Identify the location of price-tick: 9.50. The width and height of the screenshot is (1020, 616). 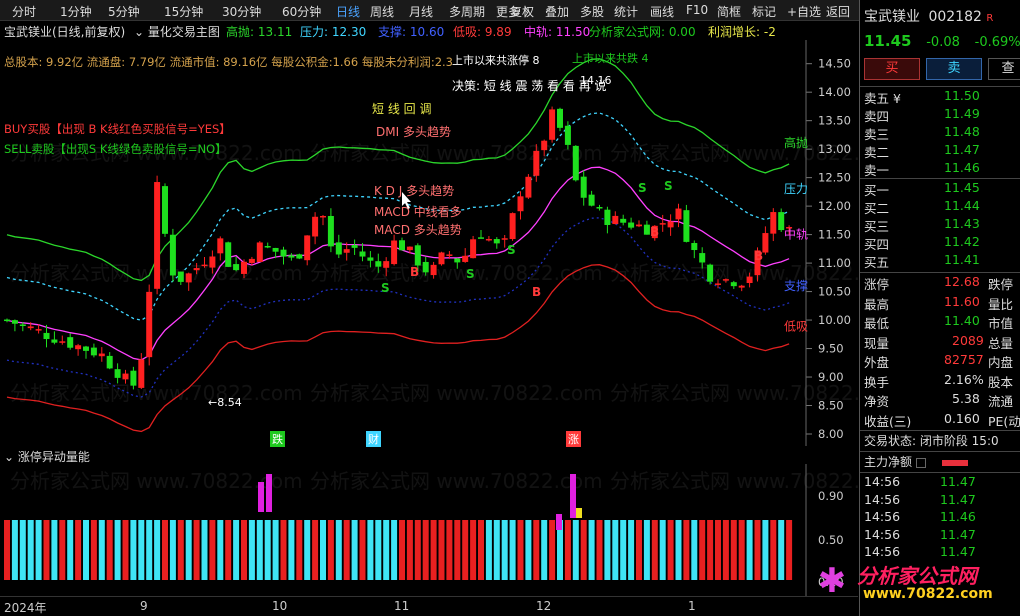
(831, 349).